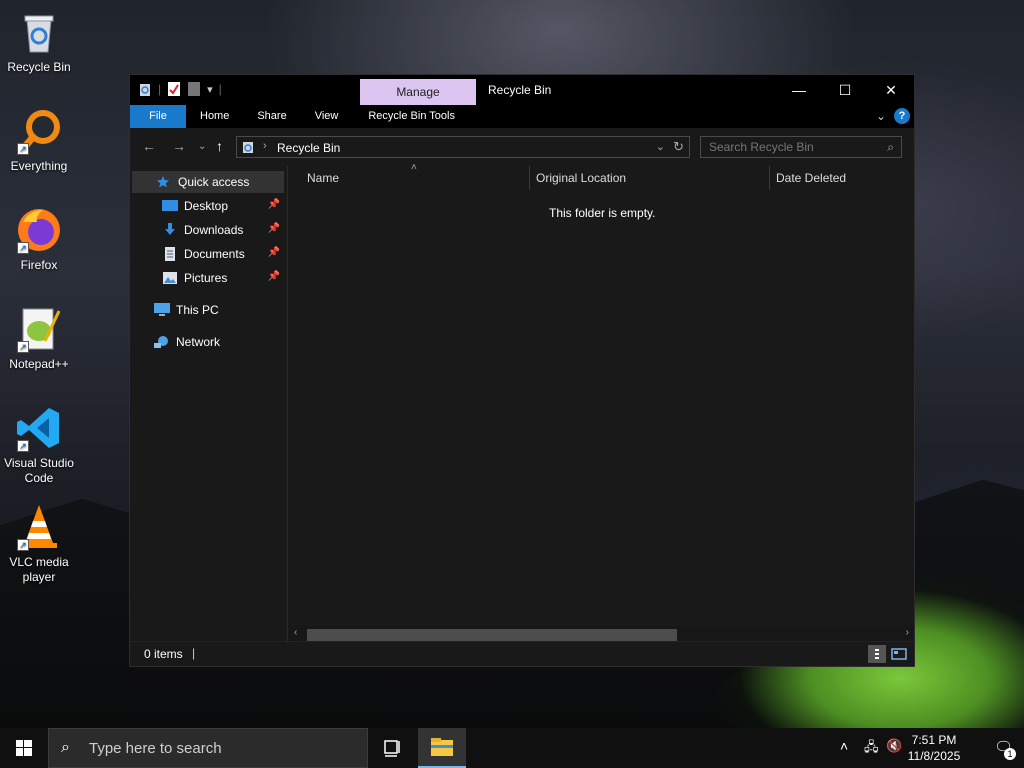 This screenshot has width=1024, height=768. What do you see at coordinates (871, 749) in the screenshot?
I see `network-status-icon: 🖧` at bounding box center [871, 749].